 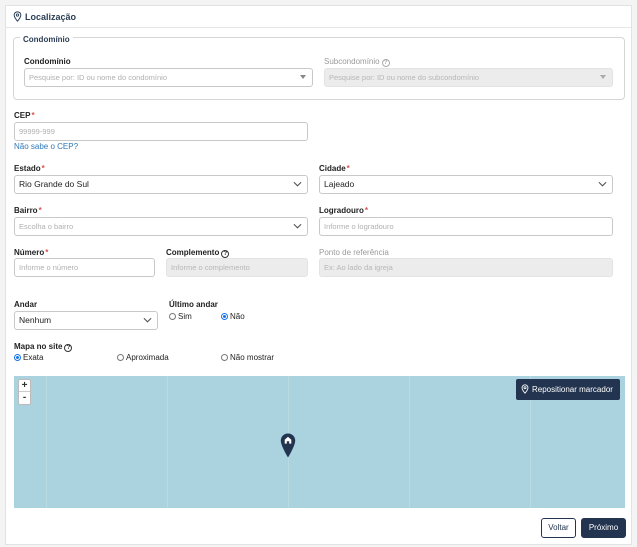 I want to click on estado-label: Estado*, so click(x=29, y=168).